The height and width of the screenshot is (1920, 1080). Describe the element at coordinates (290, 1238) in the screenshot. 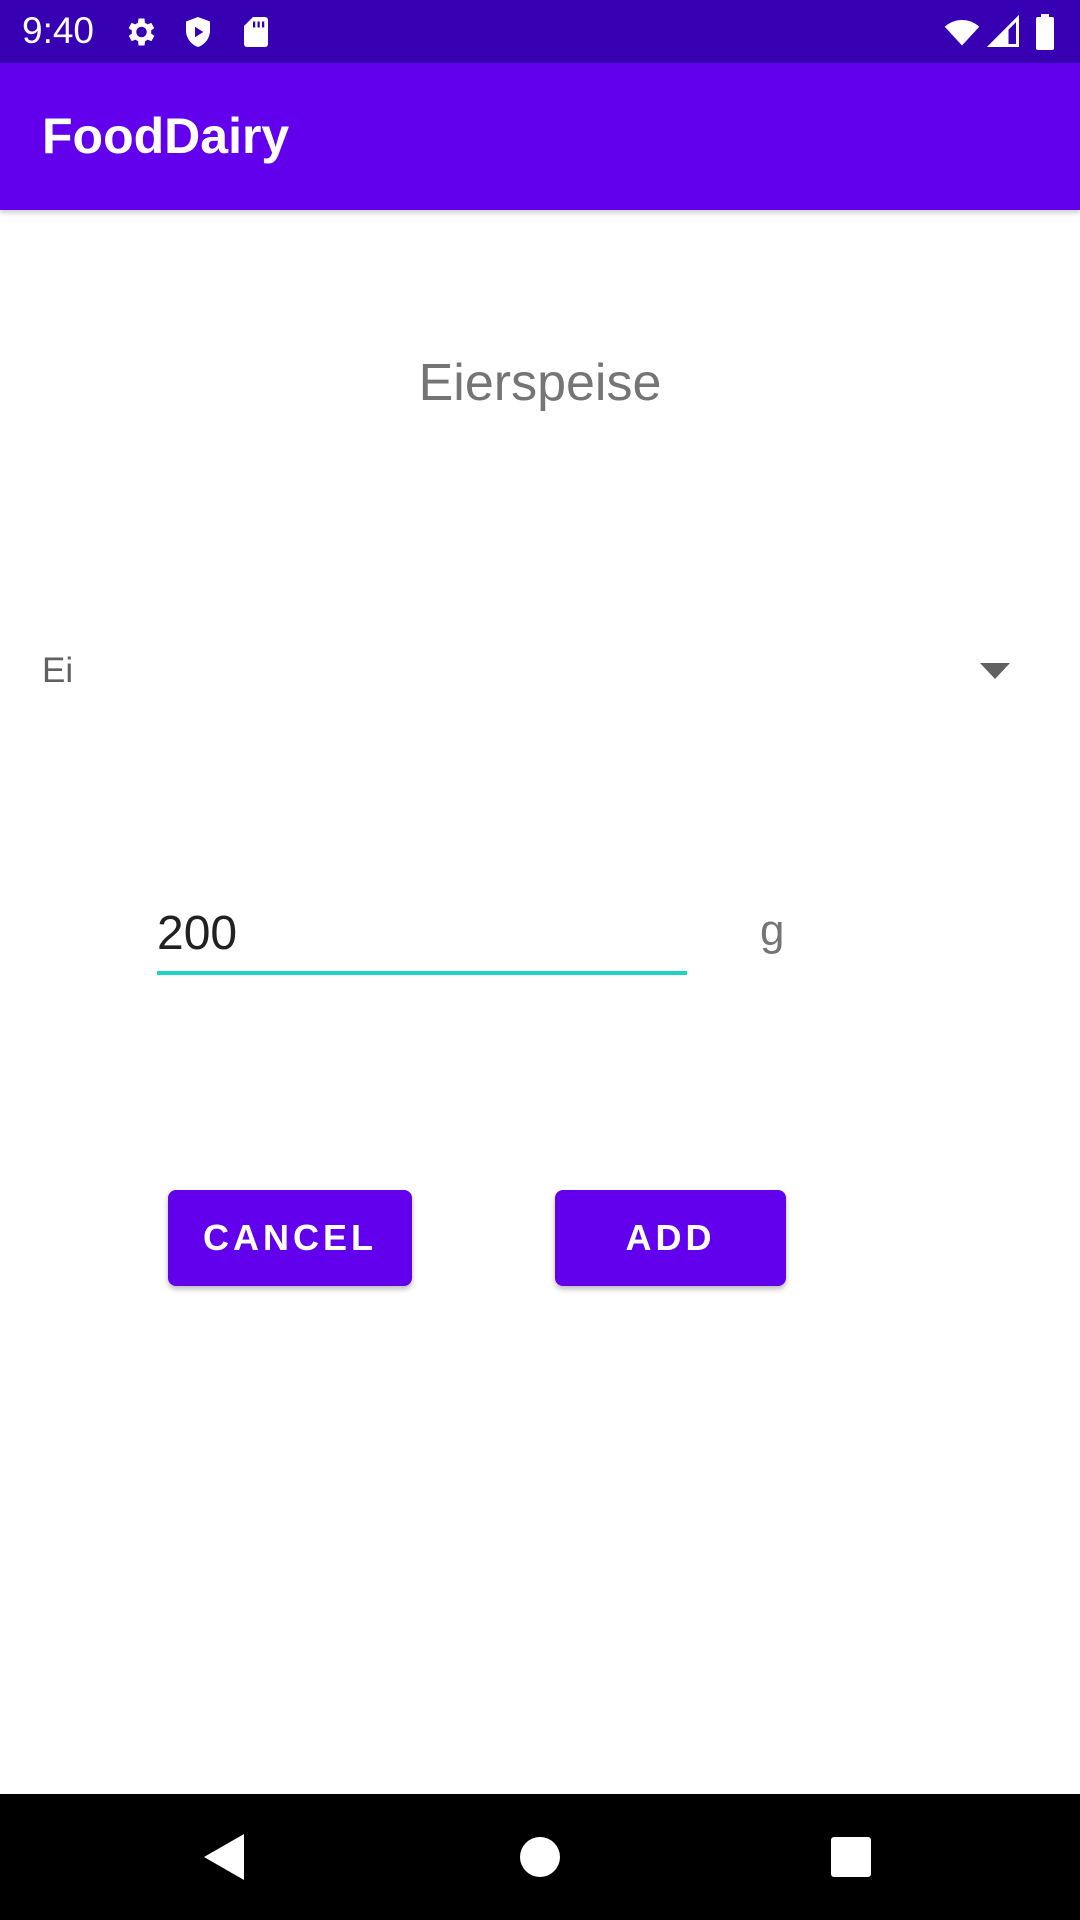

I see `cancel-button: CANCEL` at that location.